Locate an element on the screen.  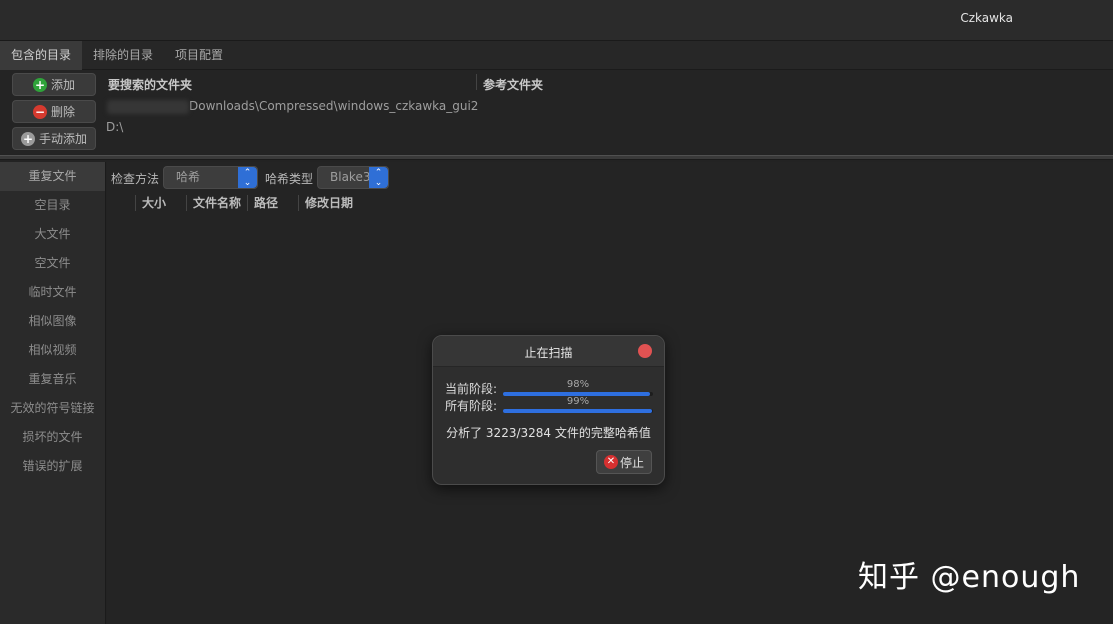
current-stage-percent: 98% is located at coordinates (578, 384).